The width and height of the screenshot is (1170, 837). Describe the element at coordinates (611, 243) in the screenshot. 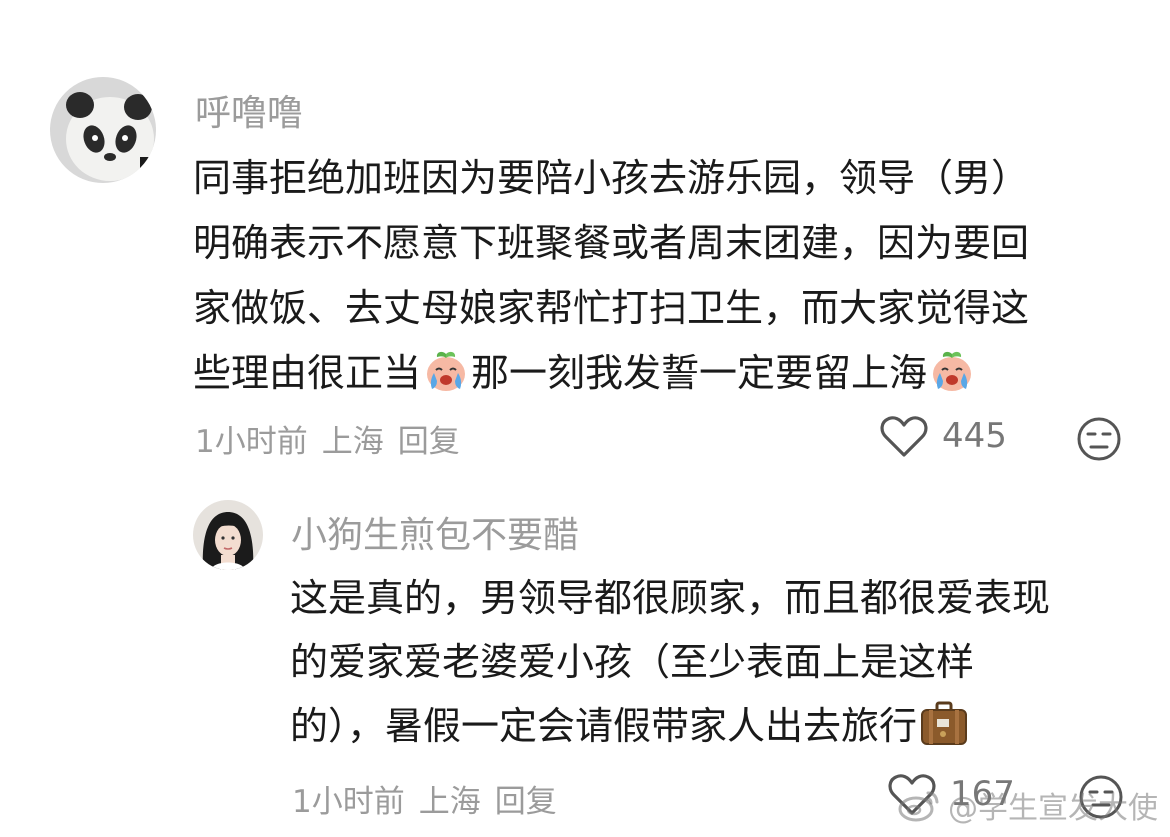

I see `comment-line: 明确表示不愿意下班聚餐或者周末团建，因为要回` at that location.